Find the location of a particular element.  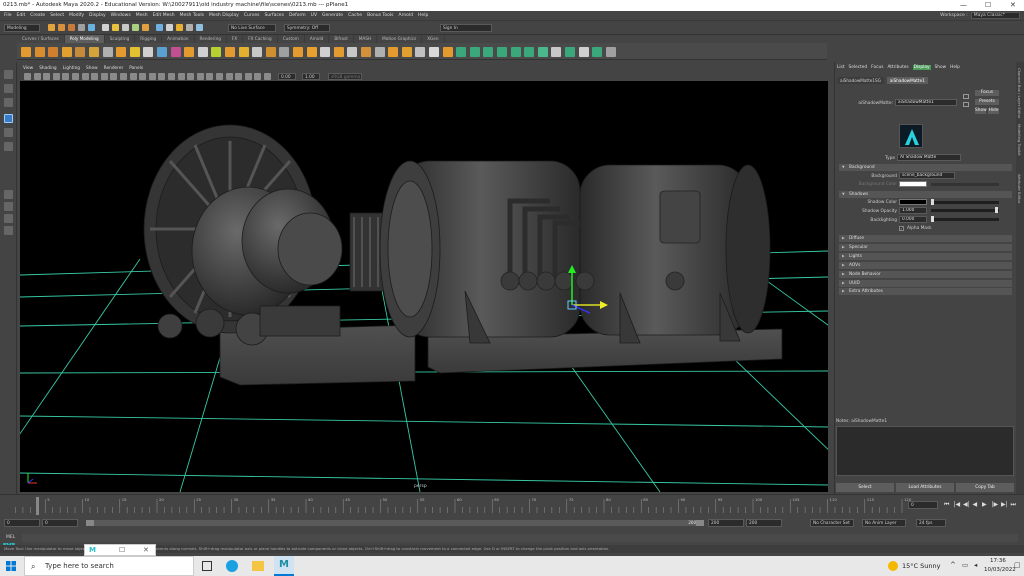

side-tab: Modelling Toolkit is located at coordinates (1019, 140).